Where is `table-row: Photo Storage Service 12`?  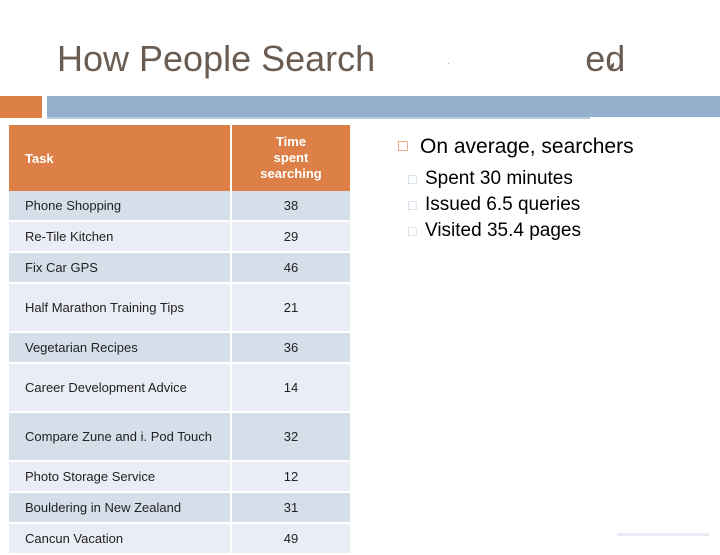
table-row: Photo Storage Service 12 is located at coordinates (179, 477).